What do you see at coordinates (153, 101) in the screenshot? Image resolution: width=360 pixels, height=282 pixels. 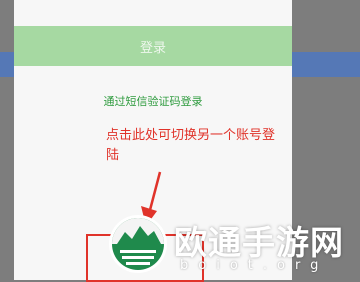 I see `sms-login-link: 通过短信验证码登录` at bounding box center [153, 101].